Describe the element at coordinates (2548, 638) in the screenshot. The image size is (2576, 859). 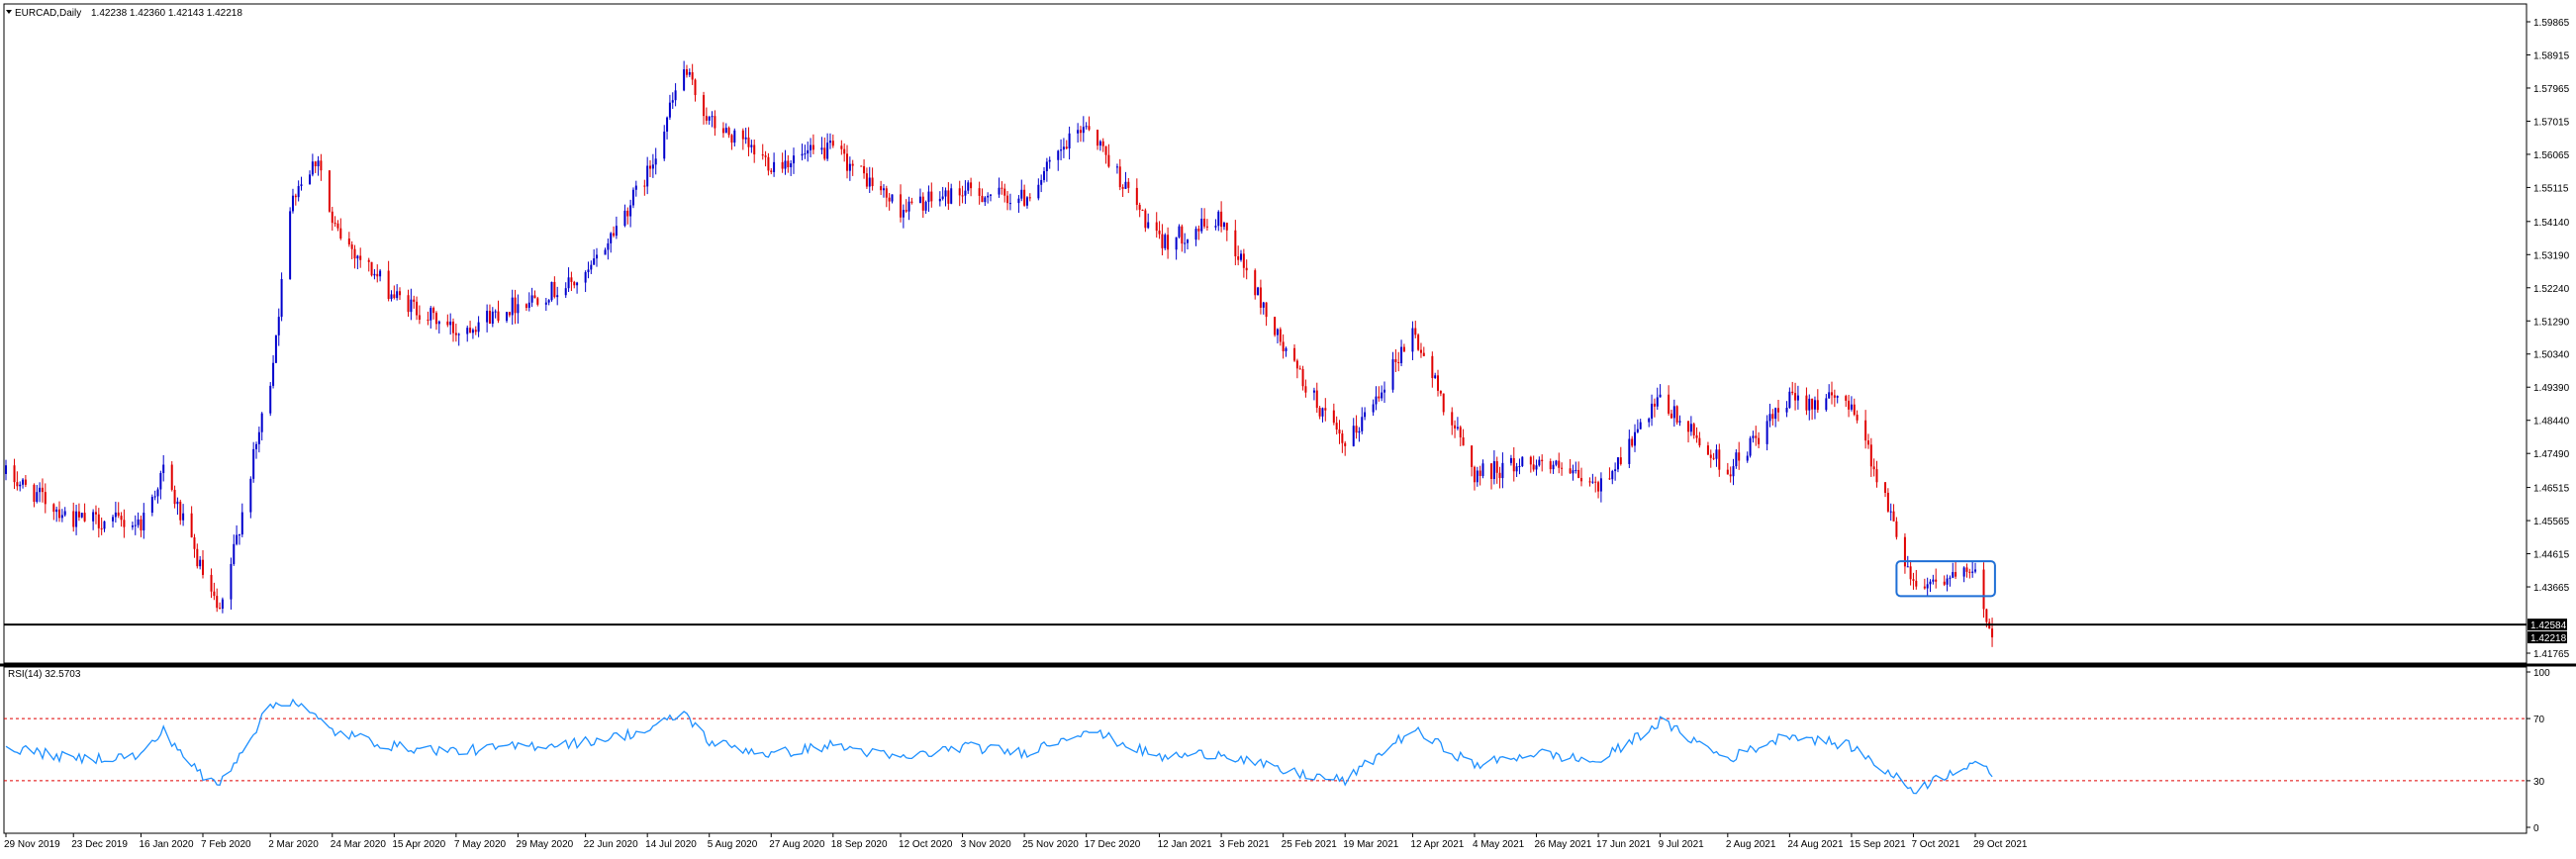
I see `price-tag-label: 1.42218` at that location.